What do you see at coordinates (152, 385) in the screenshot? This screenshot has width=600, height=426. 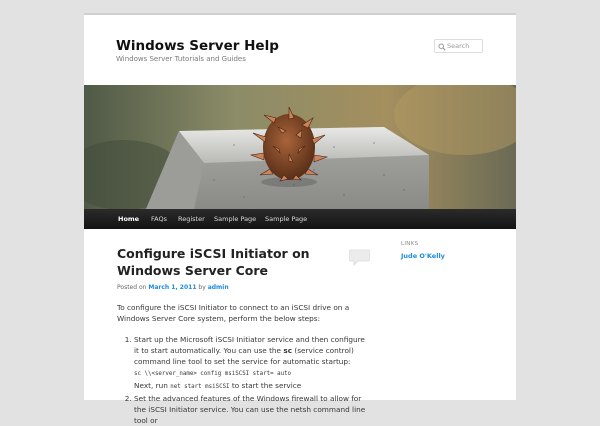 I see `step-1-next-a: Next, run` at bounding box center [152, 385].